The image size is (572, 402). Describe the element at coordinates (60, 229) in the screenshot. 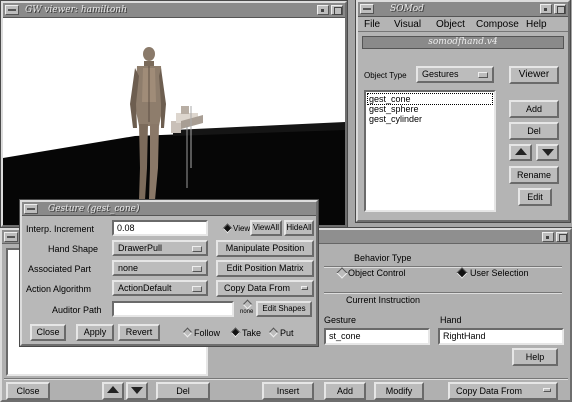

I see `interp-increment-label: Interp. Increment` at that location.